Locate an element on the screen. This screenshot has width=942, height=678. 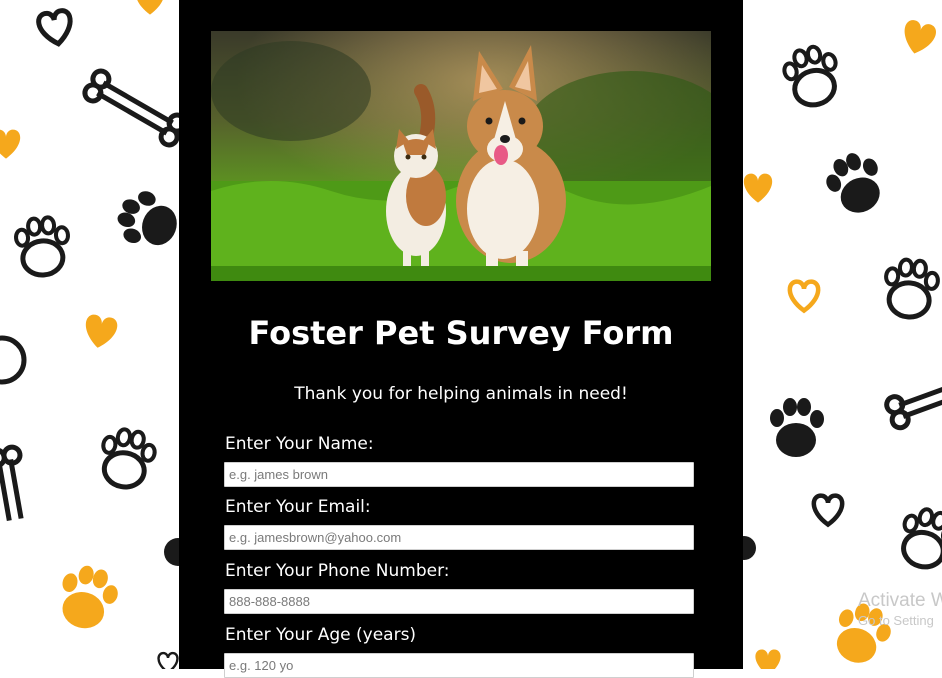
age-label: Enter Your Age (years) is located at coordinates (321, 635).